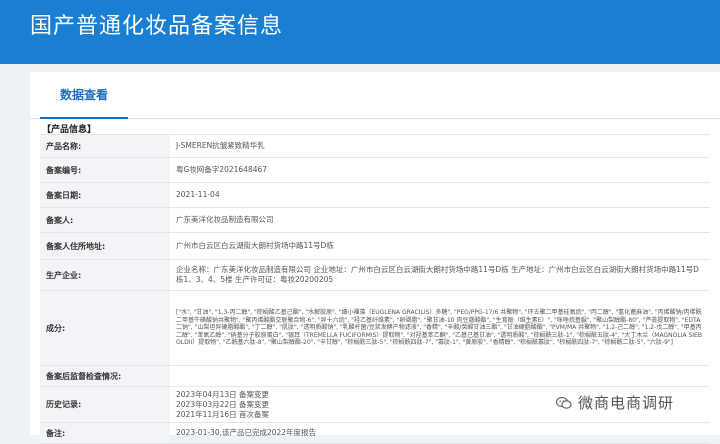 The height and width of the screenshot is (444, 720). What do you see at coordinates (375, 170) in the screenshot?
I see `row-record-no: 备案编号: 粤G妆网备字2021648467` at bounding box center [375, 170].